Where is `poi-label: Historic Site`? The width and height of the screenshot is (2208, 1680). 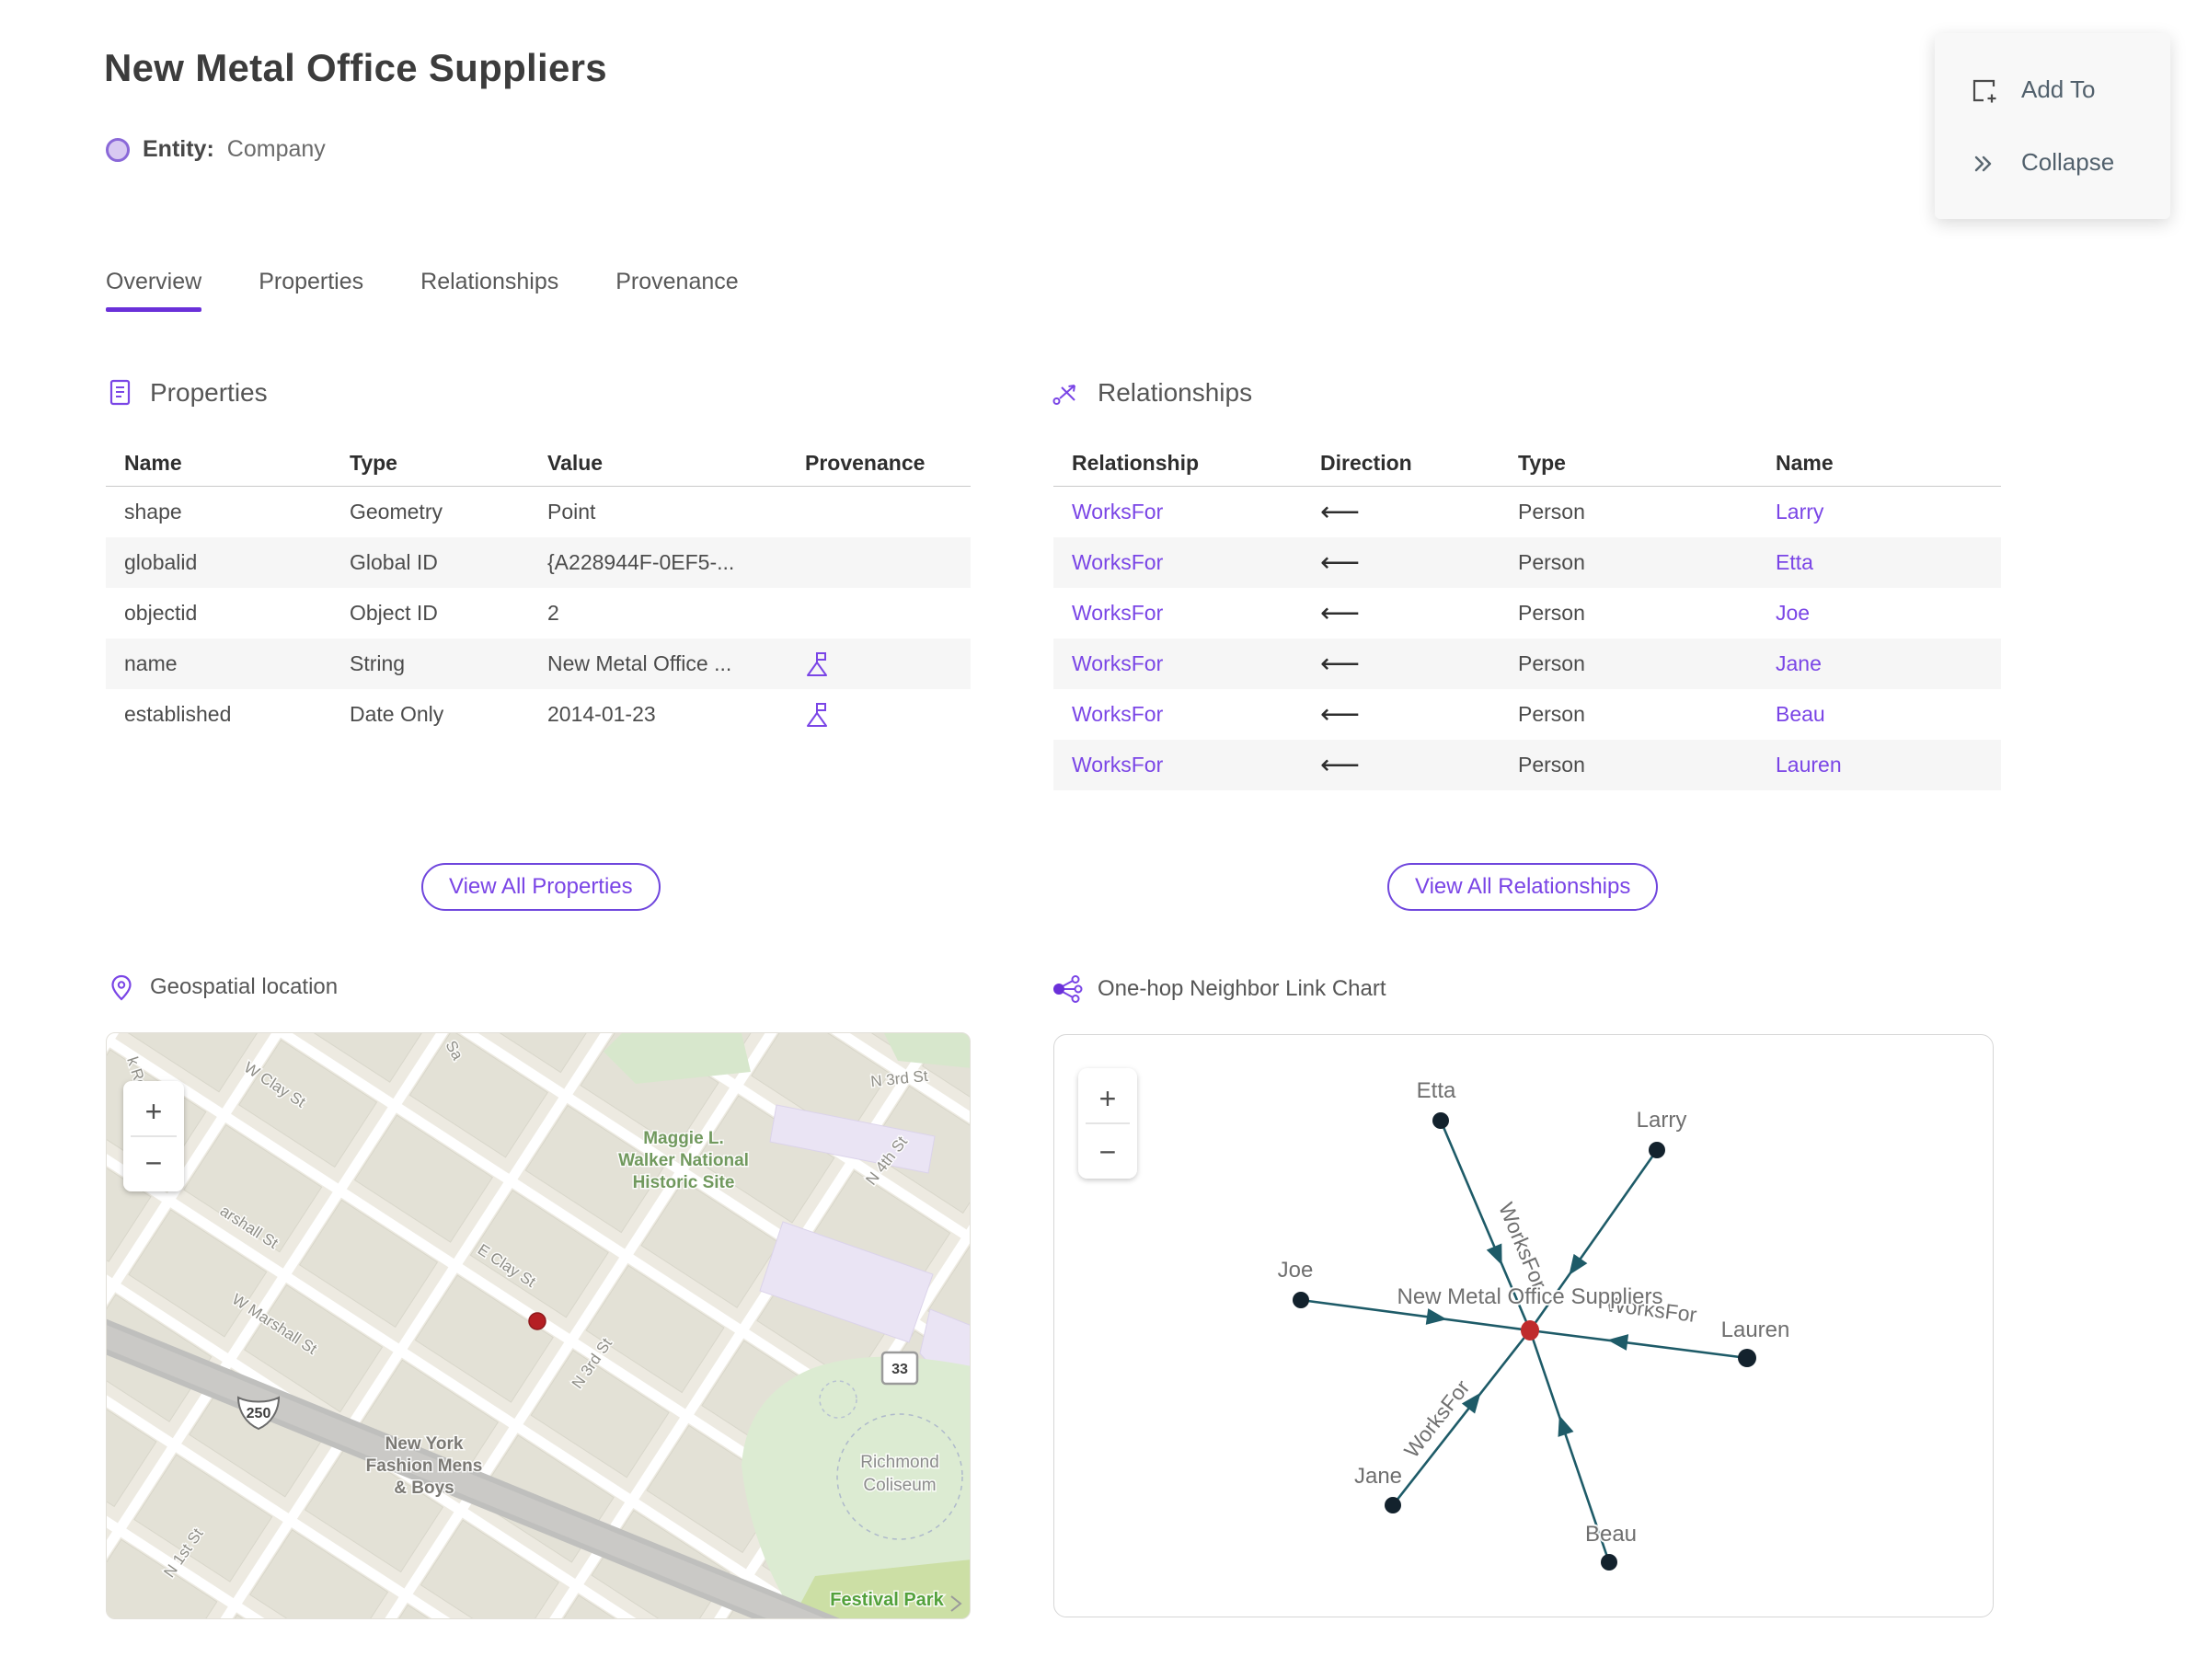
poi-label: Historic Site is located at coordinates (684, 1182).